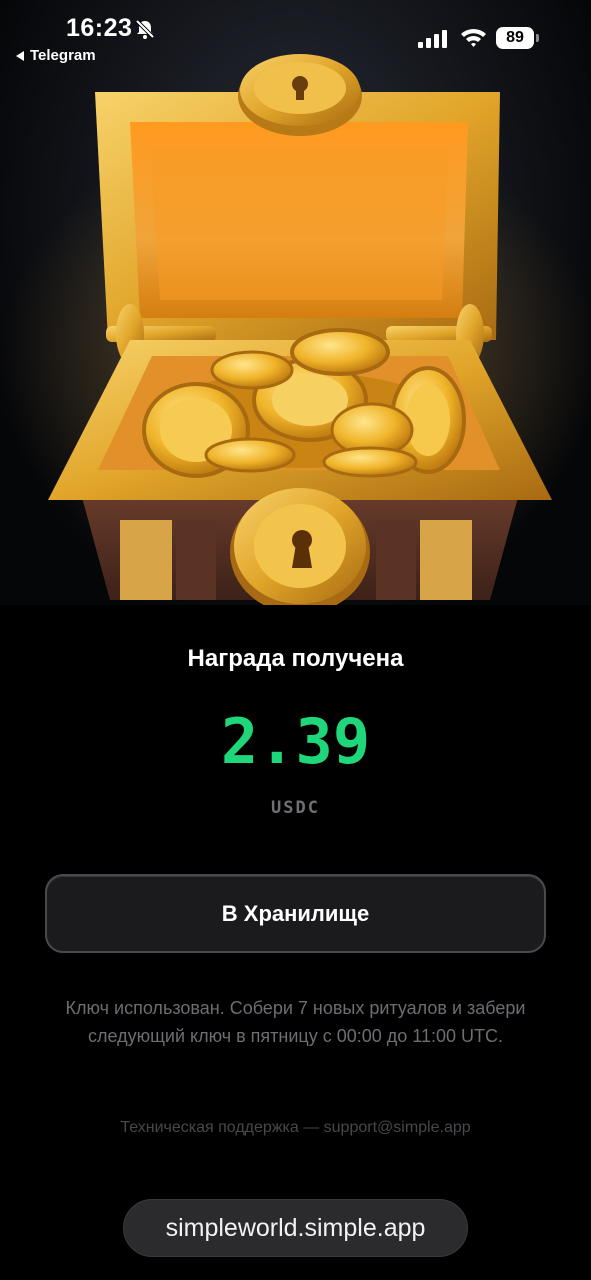  I want to click on signal-icon, so click(432, 39).